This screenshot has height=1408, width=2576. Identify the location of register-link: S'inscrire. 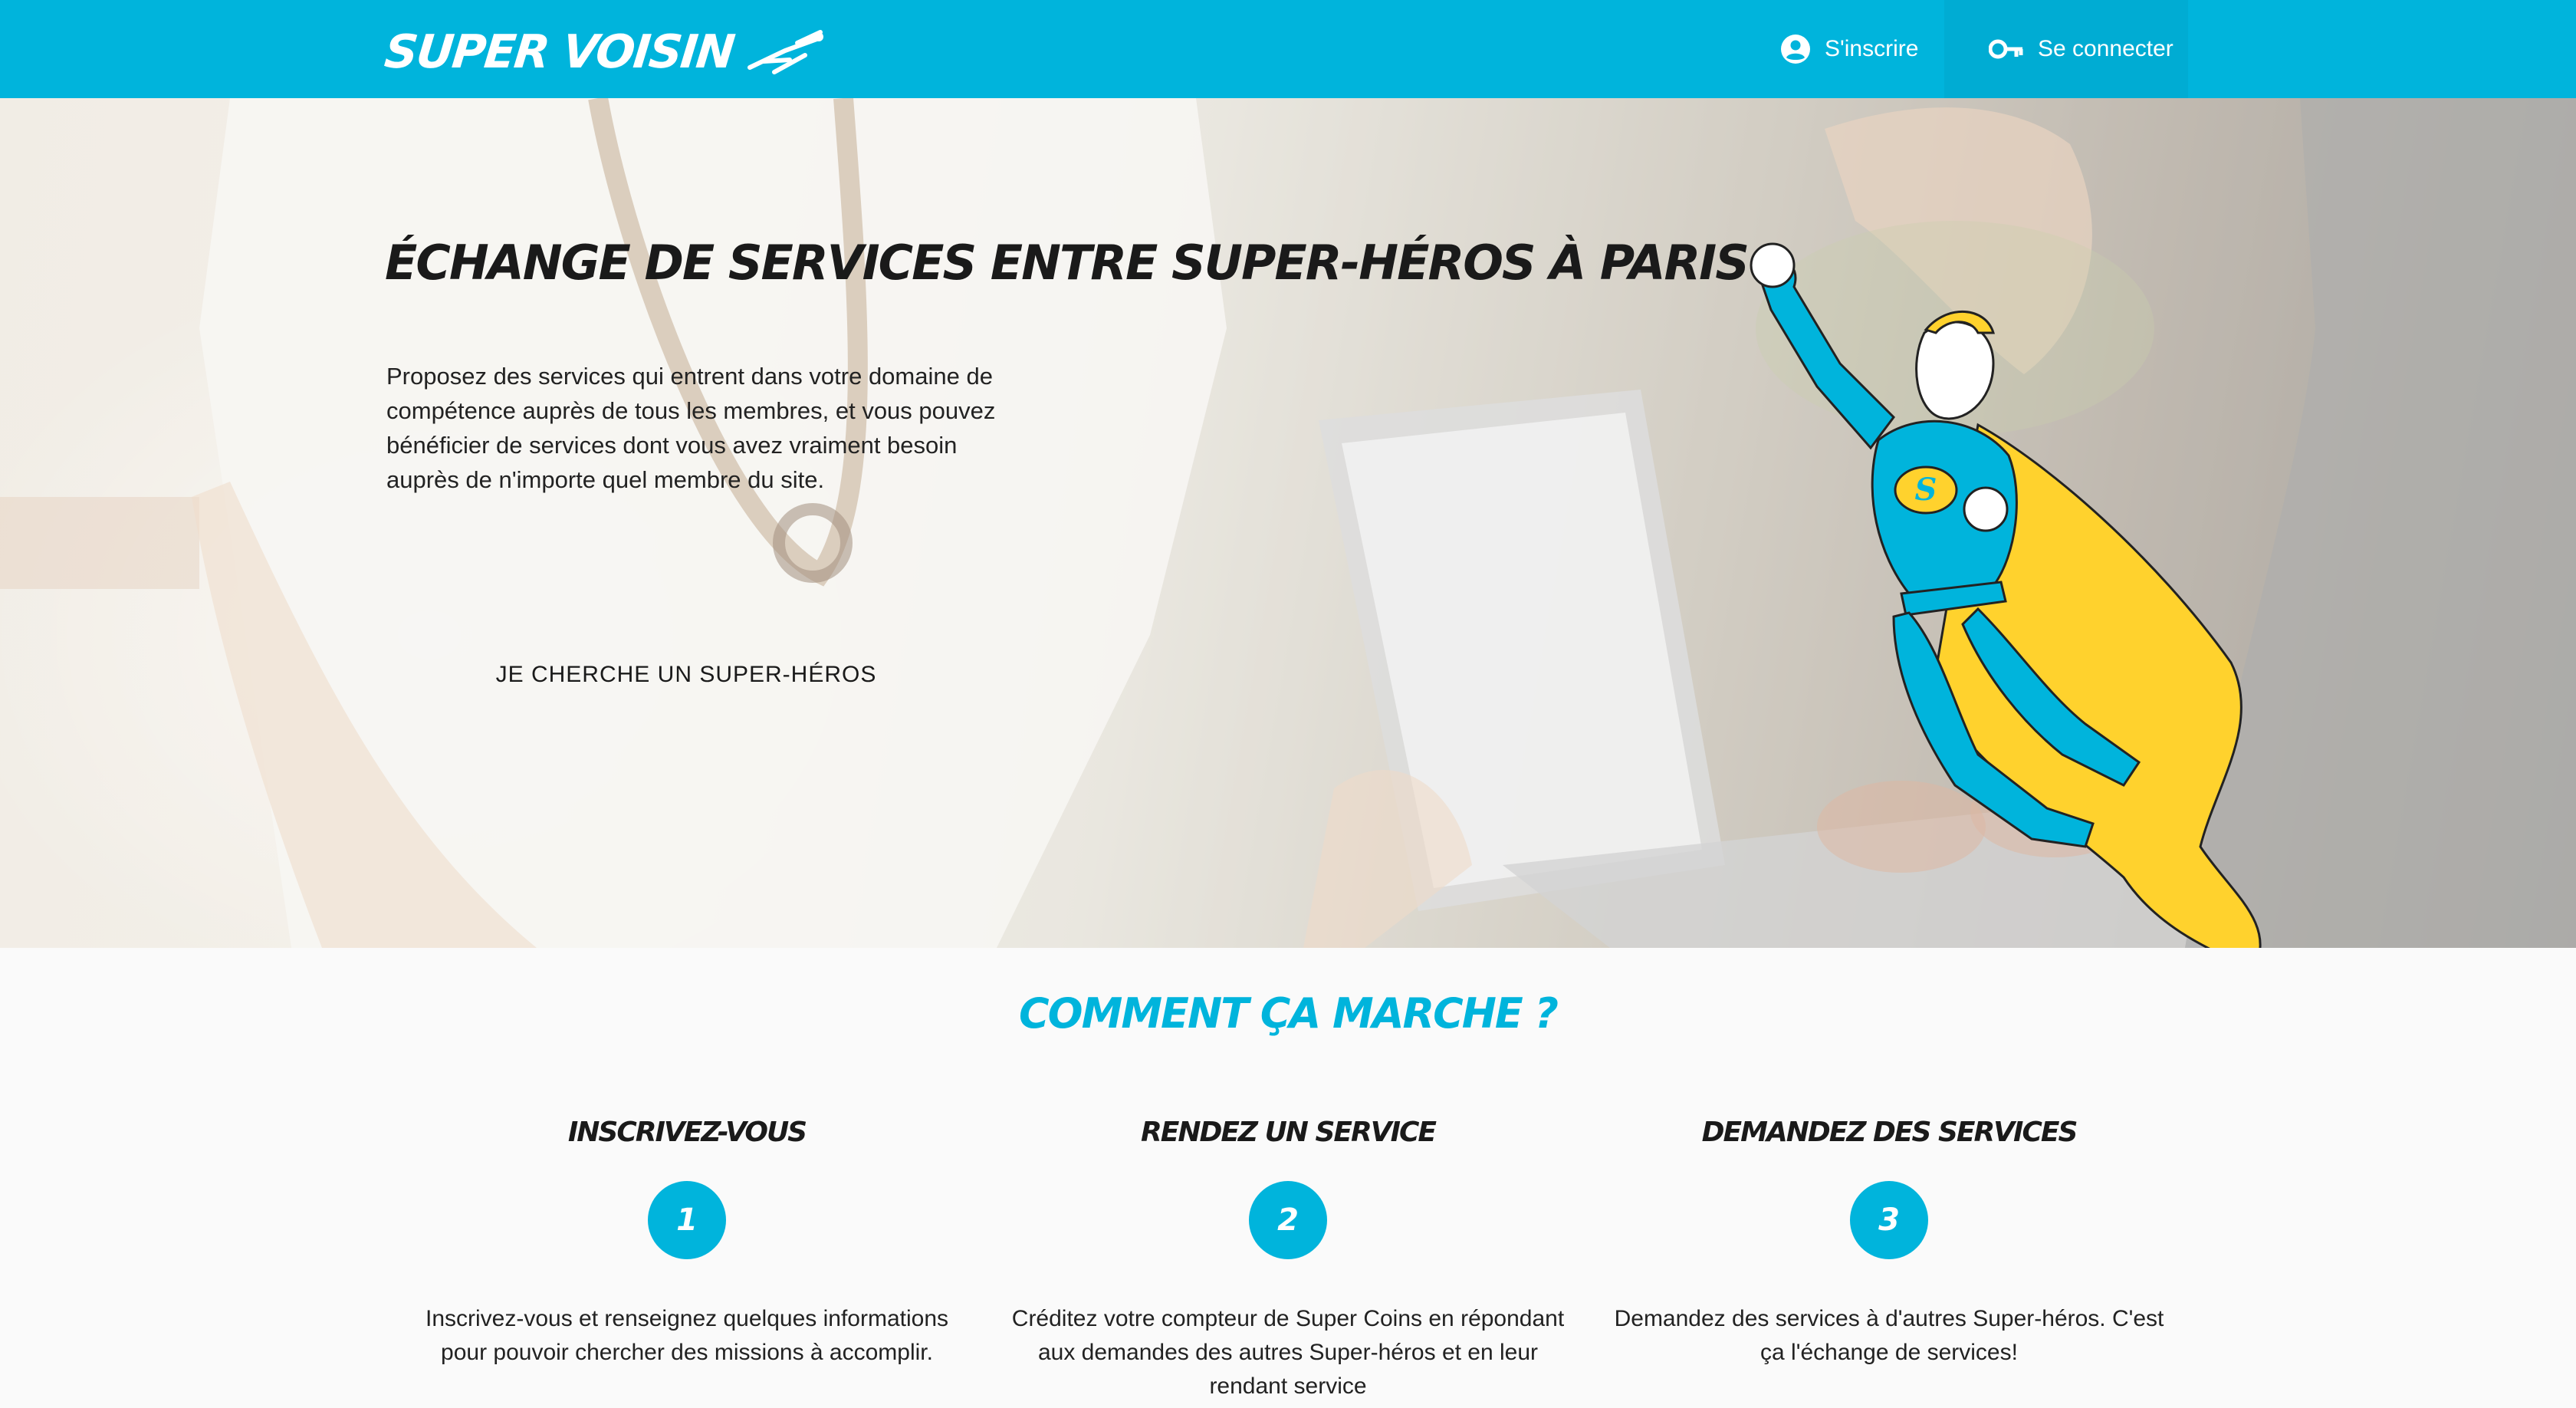
(1860, 49).